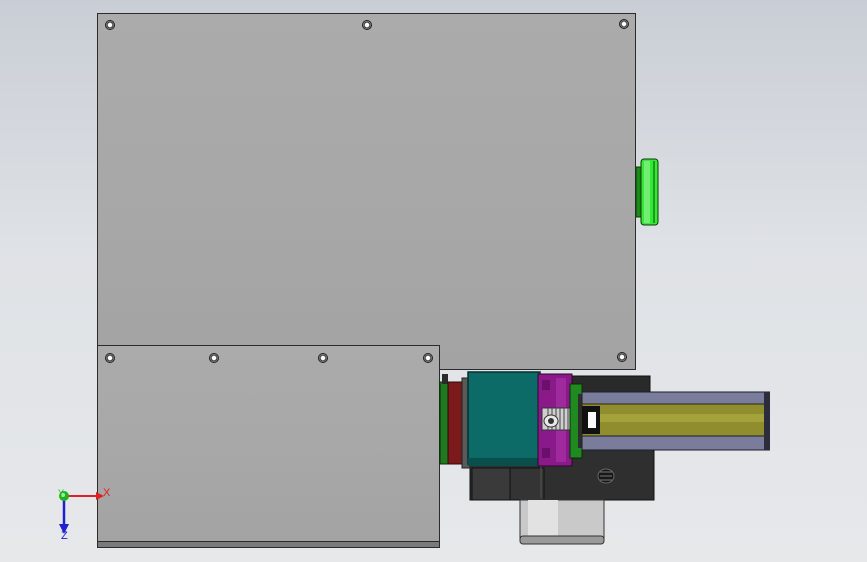 This screenshot has height=562, width=867. I want to click on x-axis-label: X, so click(107, 493).